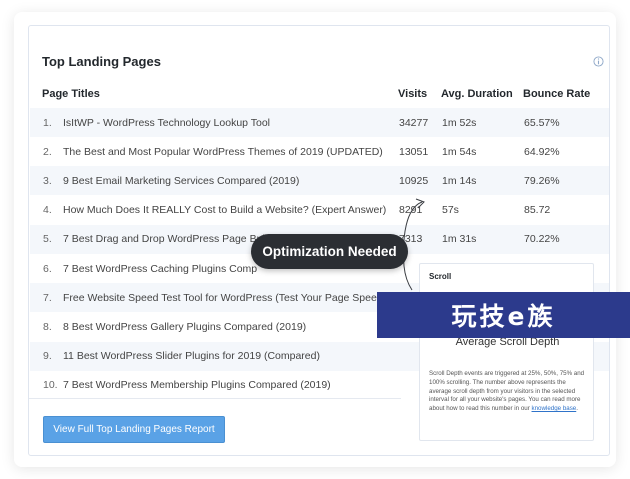 Image resolution: width=630 pixels, height=479 pixels. Describe the element at coordinates (414, 122) in the screenshot. I see `visits-cell: 34277` at that location.